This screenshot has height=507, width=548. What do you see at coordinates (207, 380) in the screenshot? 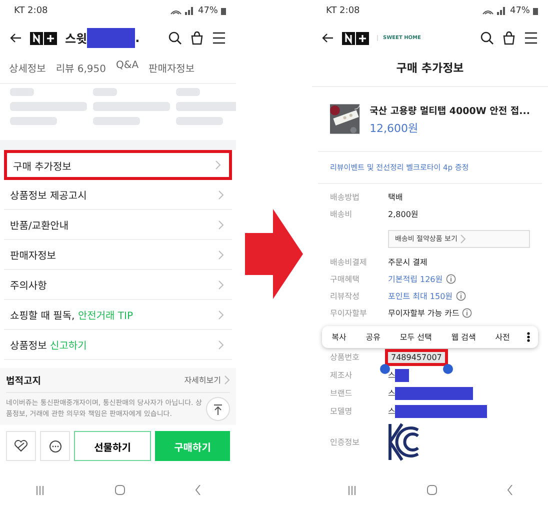
I see `details-link: 자세히보기` at bounding box center [207, 380].